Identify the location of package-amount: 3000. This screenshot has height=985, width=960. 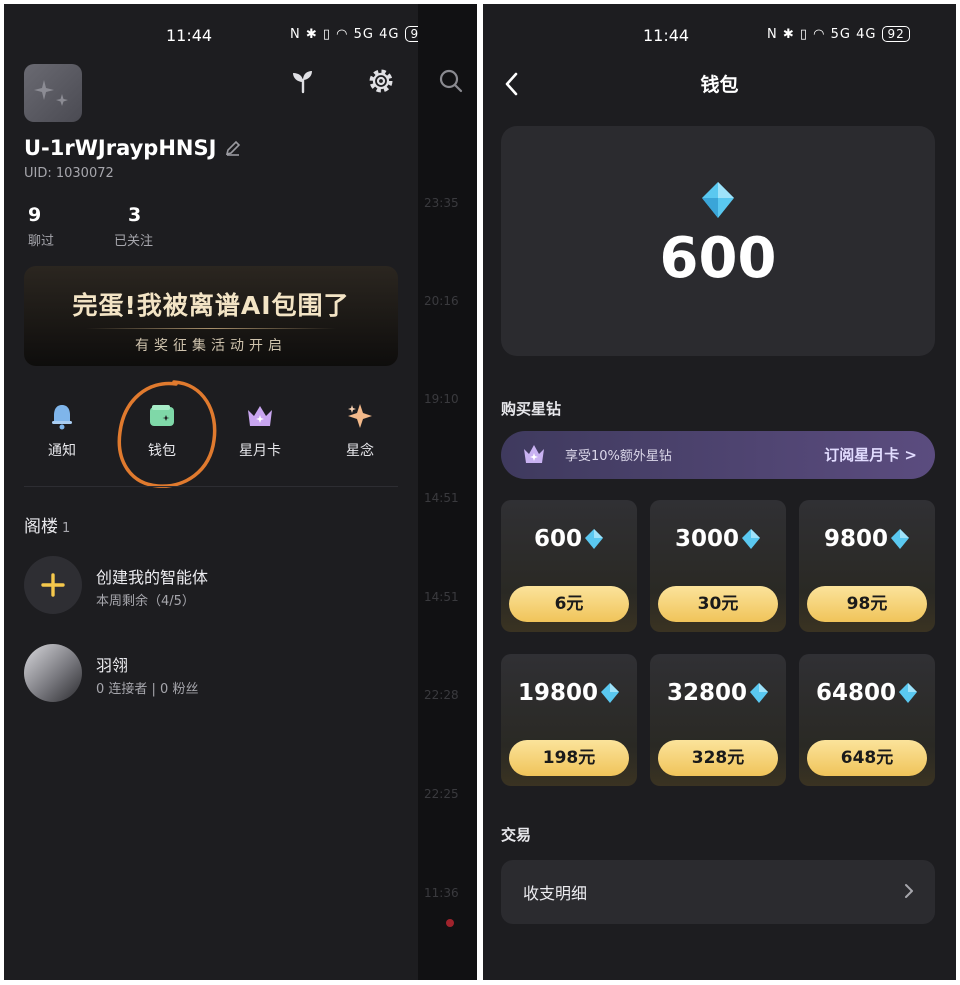
(706, 539).